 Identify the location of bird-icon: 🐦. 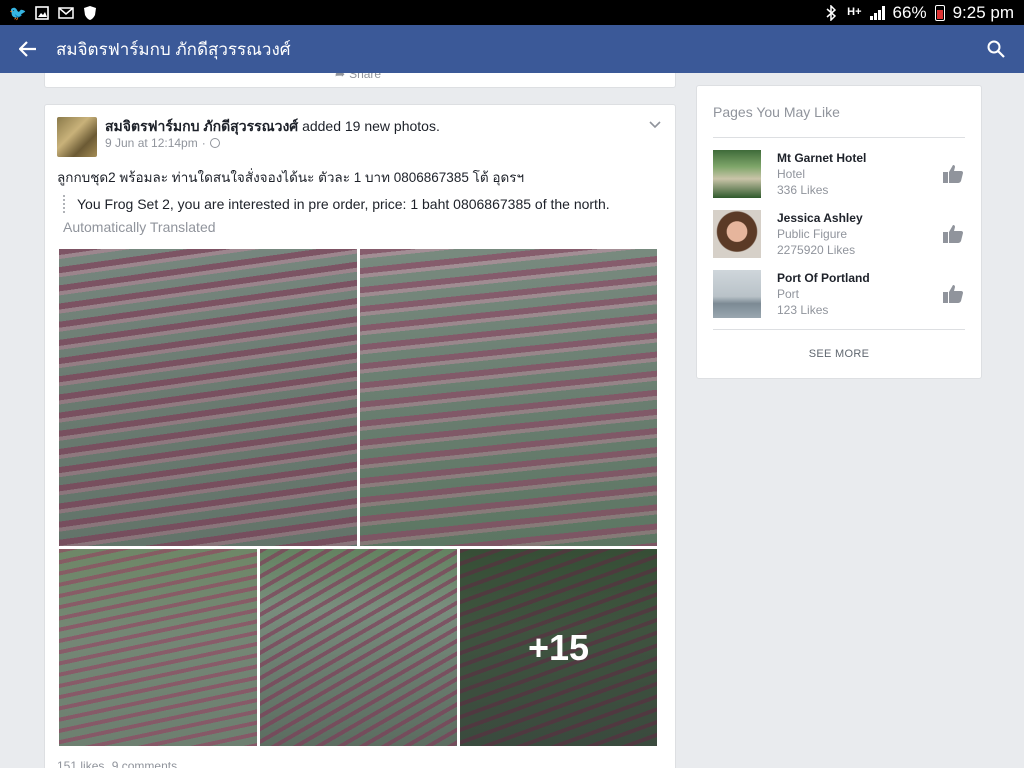
(18, 12).